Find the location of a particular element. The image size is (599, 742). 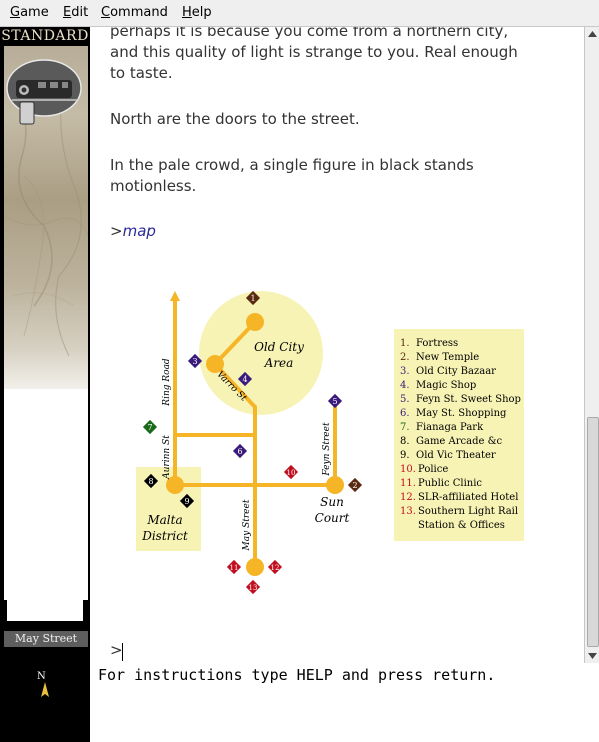

legend-num: 7. is located at coordinates (405, 427).